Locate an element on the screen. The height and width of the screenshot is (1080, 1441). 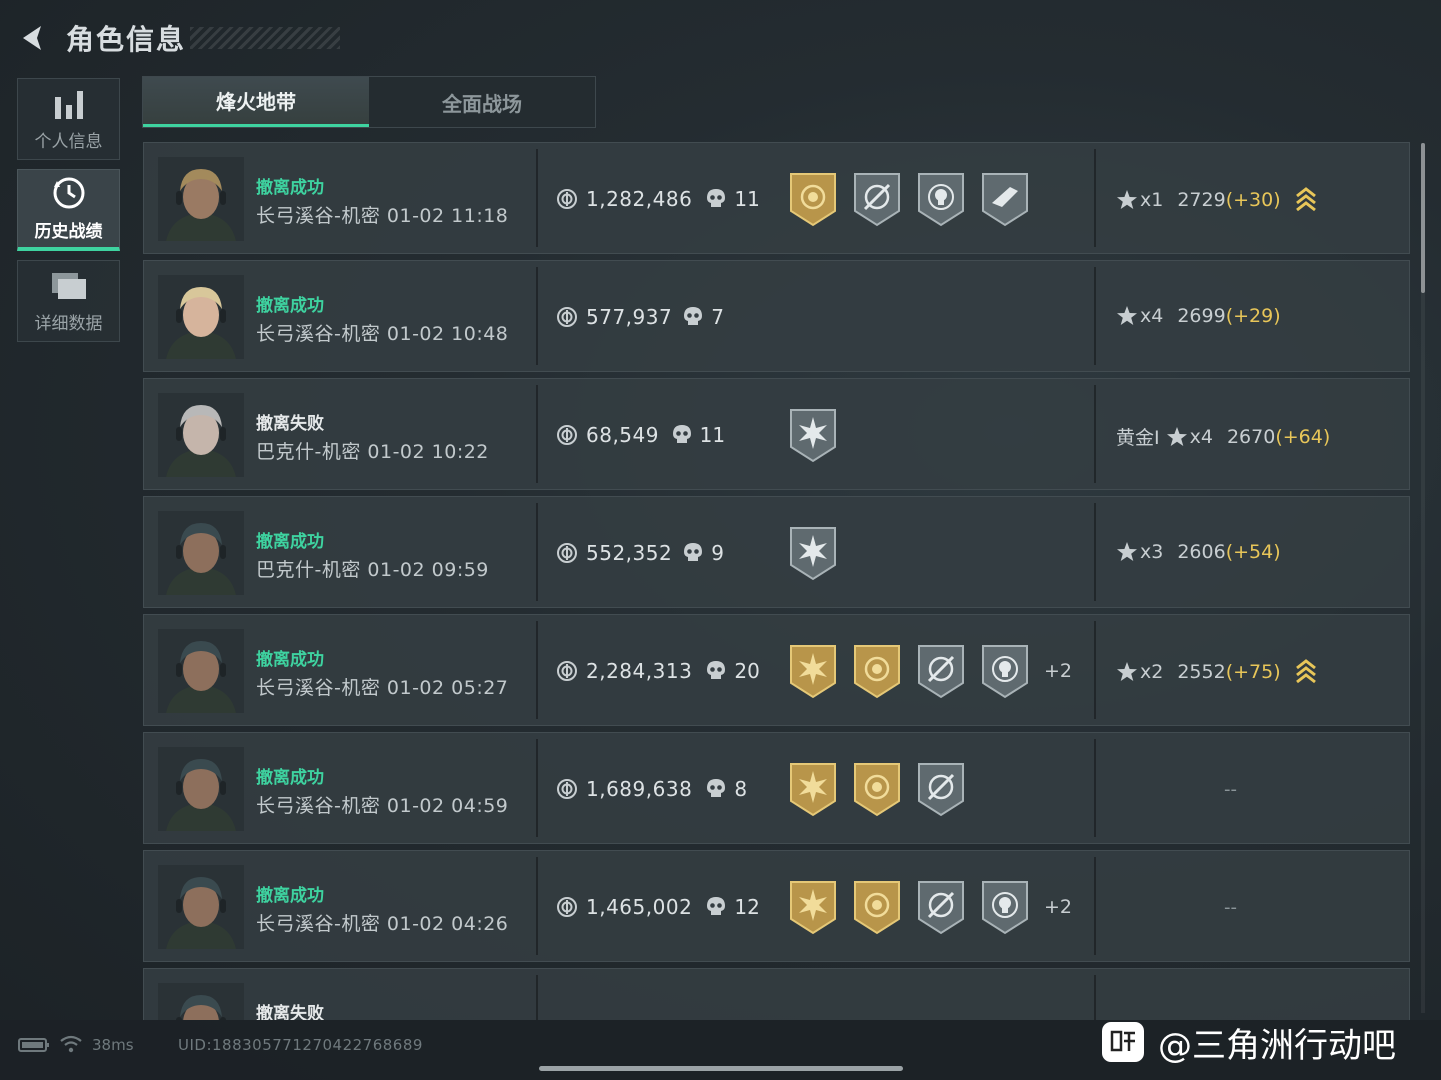
sidebar-item-detailed-data: 详细数据 is located at coordinates (68, 301).